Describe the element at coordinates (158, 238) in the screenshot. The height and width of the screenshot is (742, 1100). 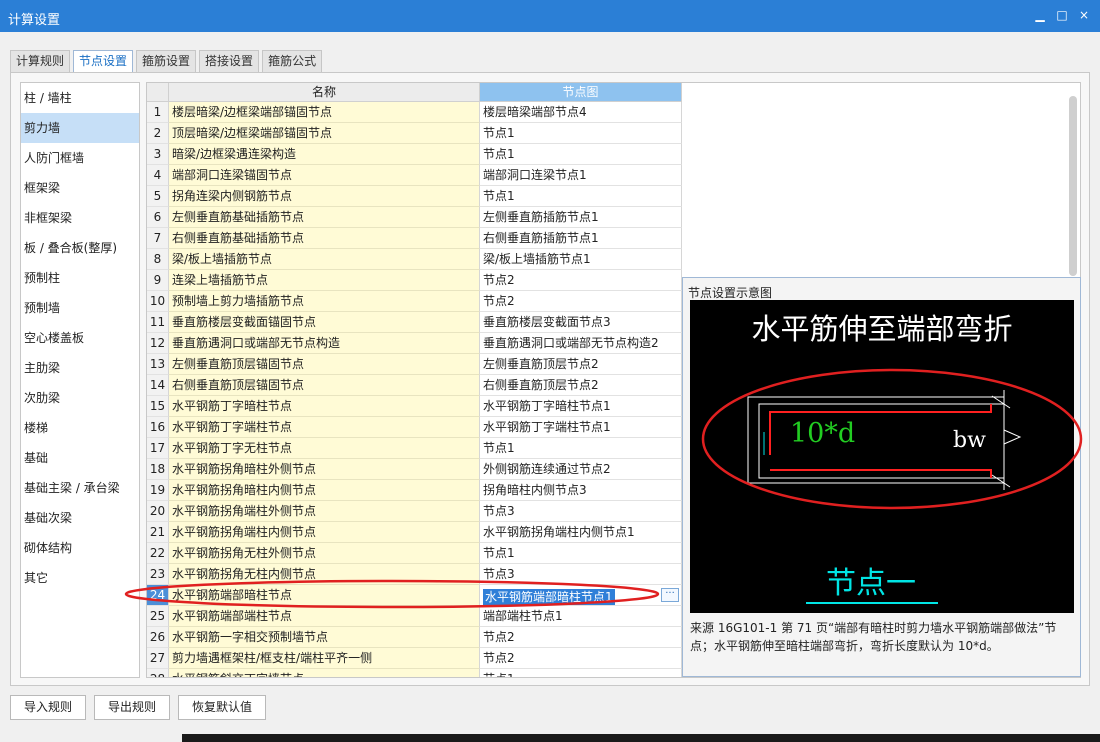
I see `row-index: 7` at that location.